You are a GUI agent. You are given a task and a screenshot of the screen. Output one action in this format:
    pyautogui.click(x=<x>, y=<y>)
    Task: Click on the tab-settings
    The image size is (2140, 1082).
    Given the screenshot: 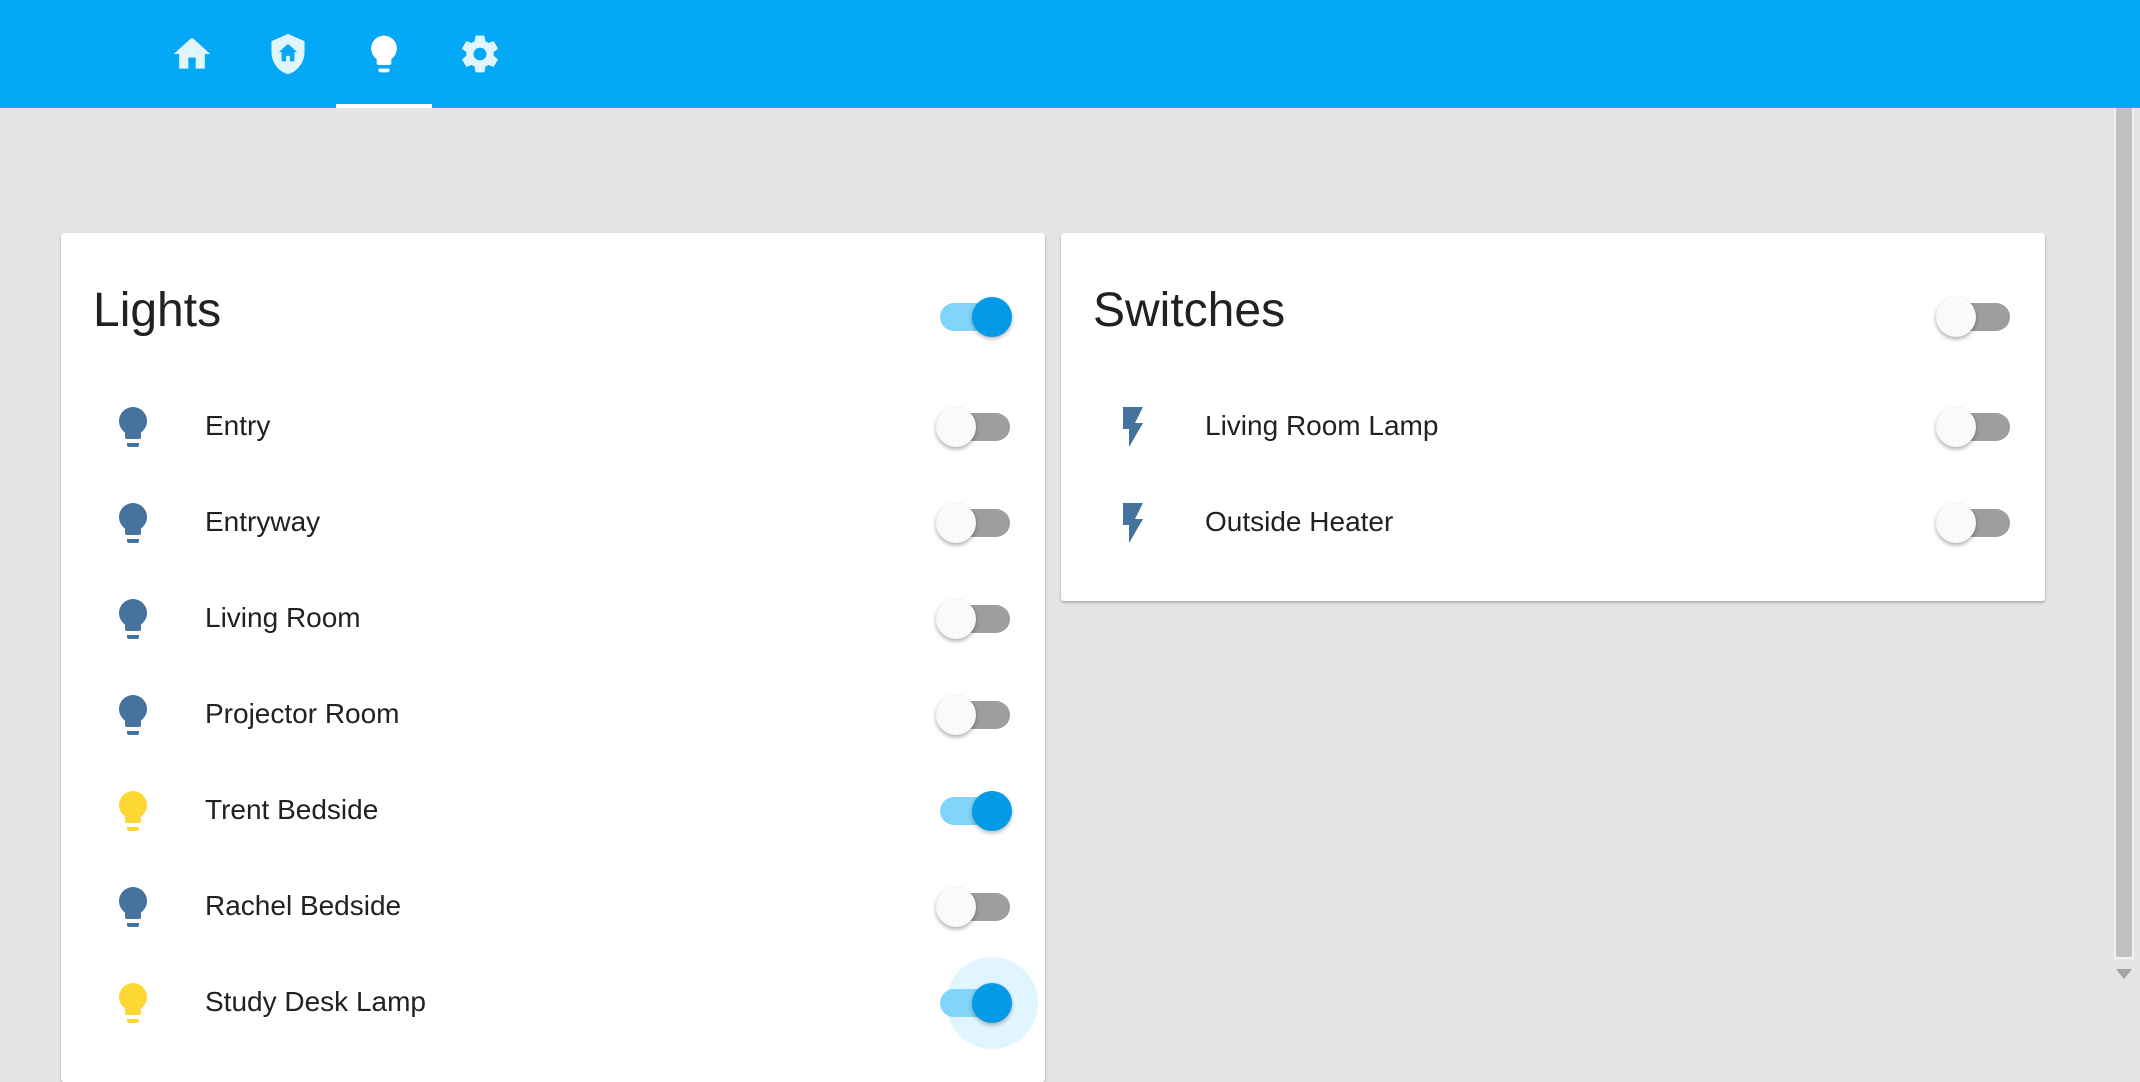 What is the action you would take?
    pyautogui.click(x=480, y=54)
    